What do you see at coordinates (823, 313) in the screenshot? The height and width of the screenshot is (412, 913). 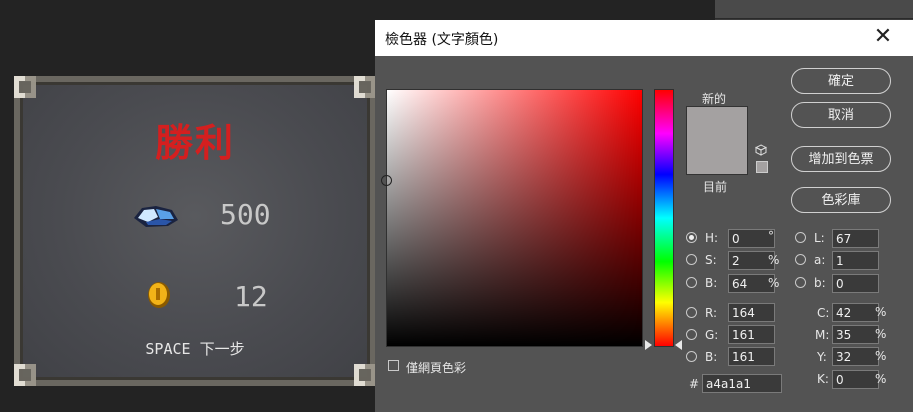 I see `cyan-label: C:` at bounding box center [823, 313].